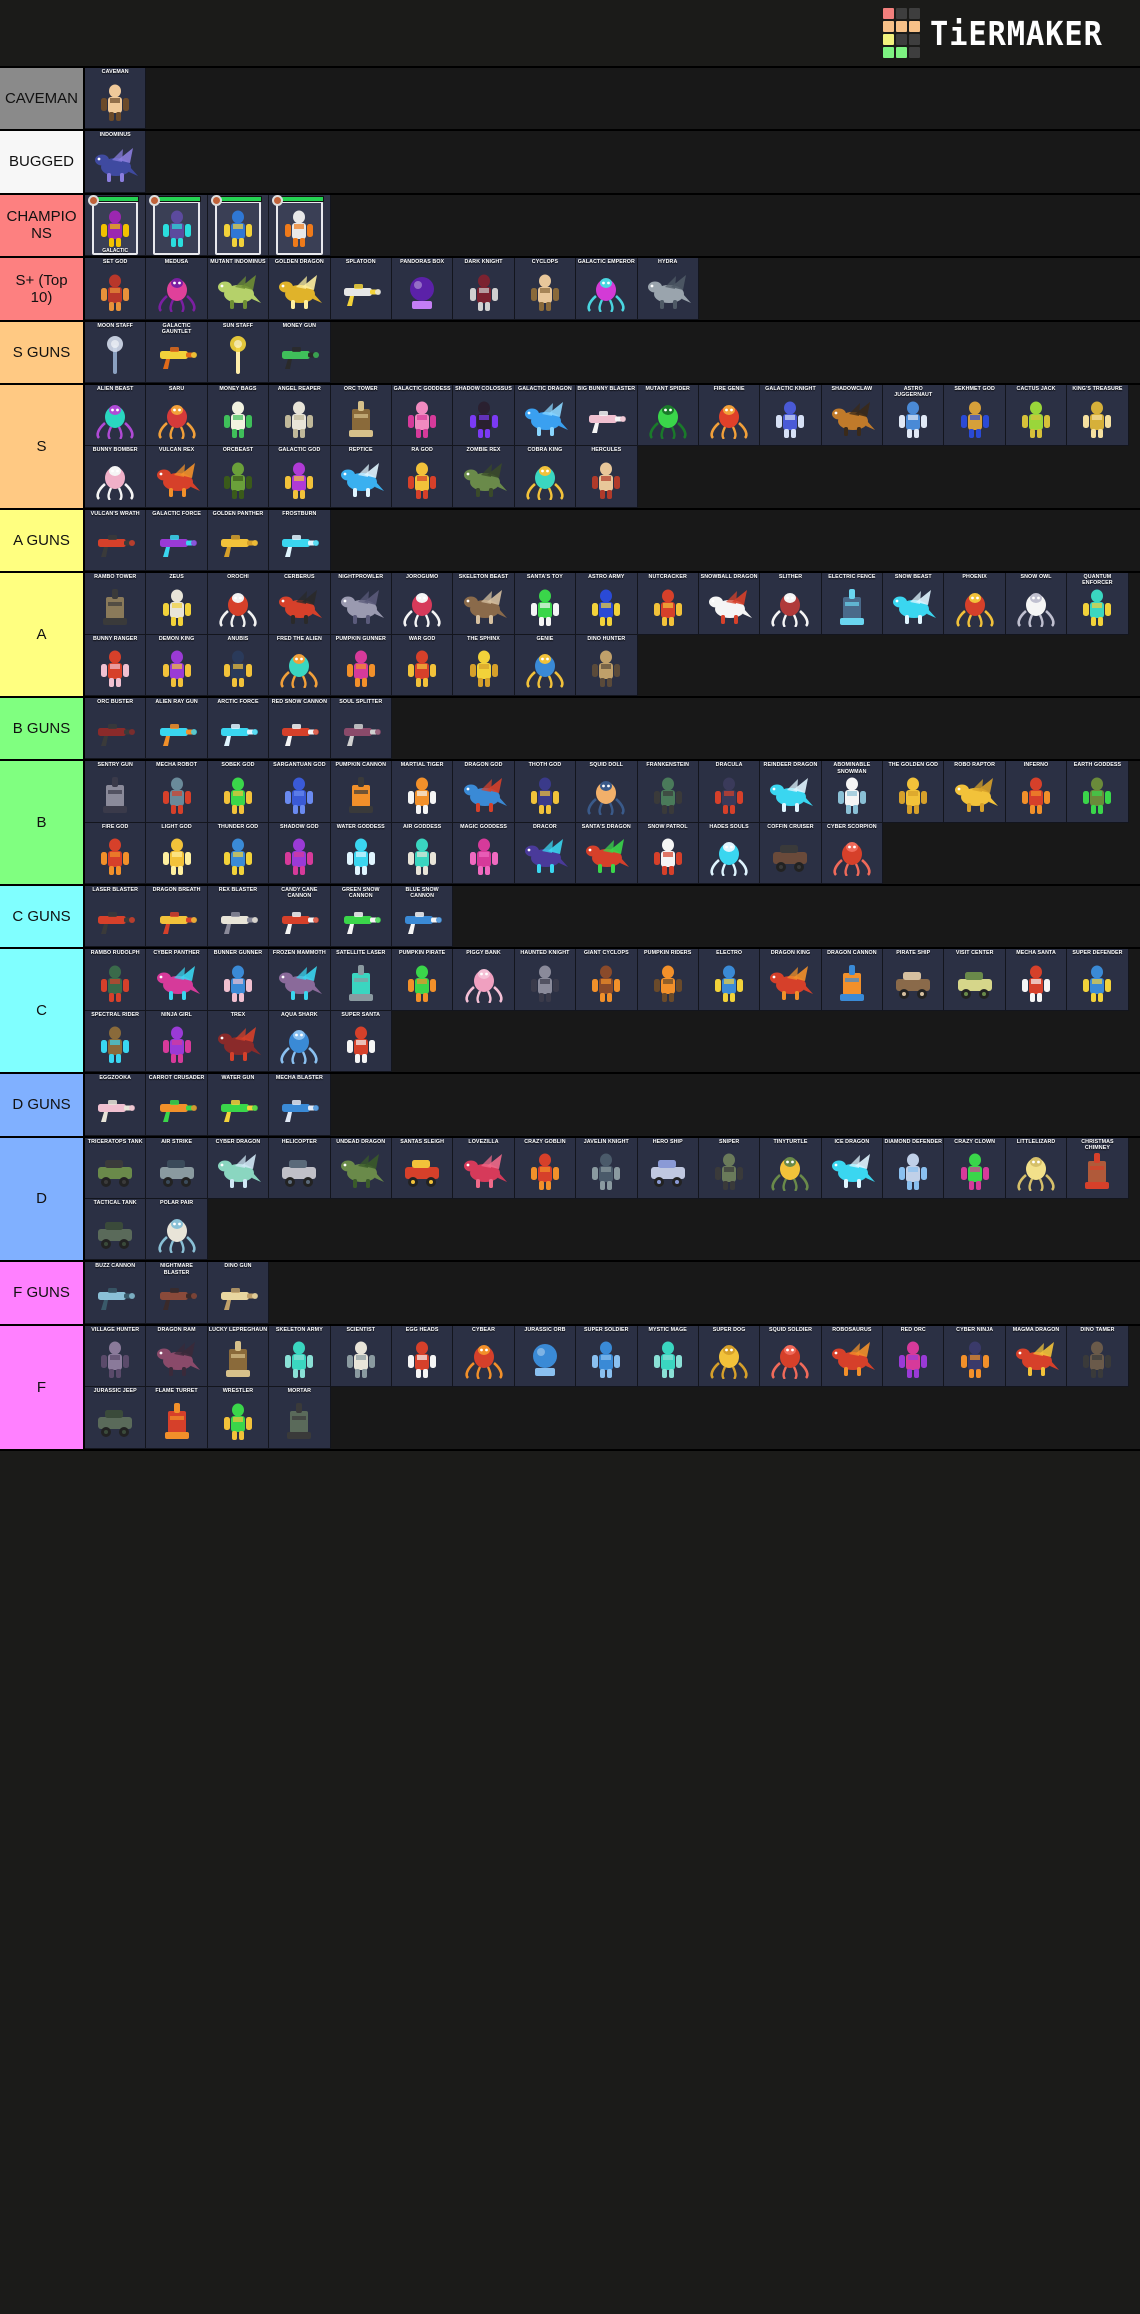 This screenshot has height=2314, width=1140. What do you see at coordinates (729, 853) in the screenshot?
I see `tier-item: HADES SOULS` at bounding box center [729, 853].